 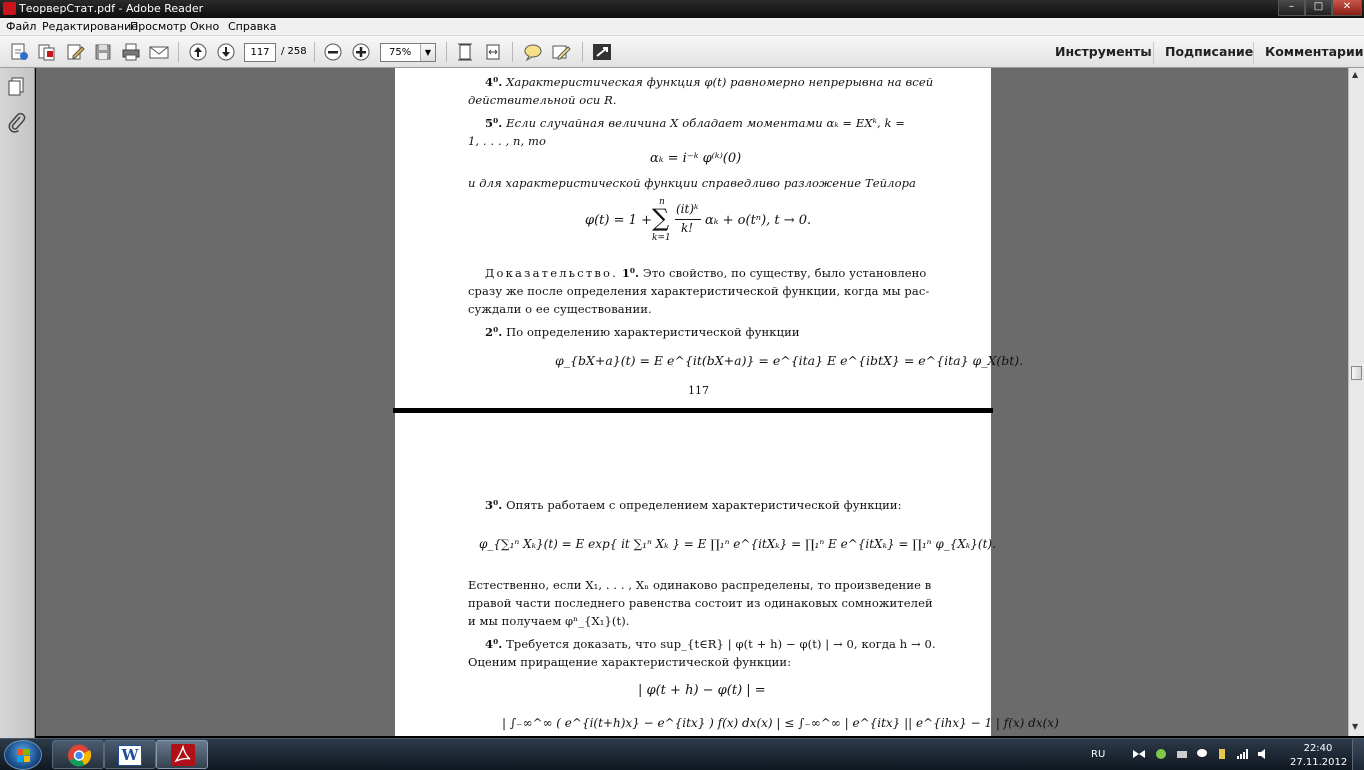 I want to click on fit-page-icon, so click(x=465, y=52).